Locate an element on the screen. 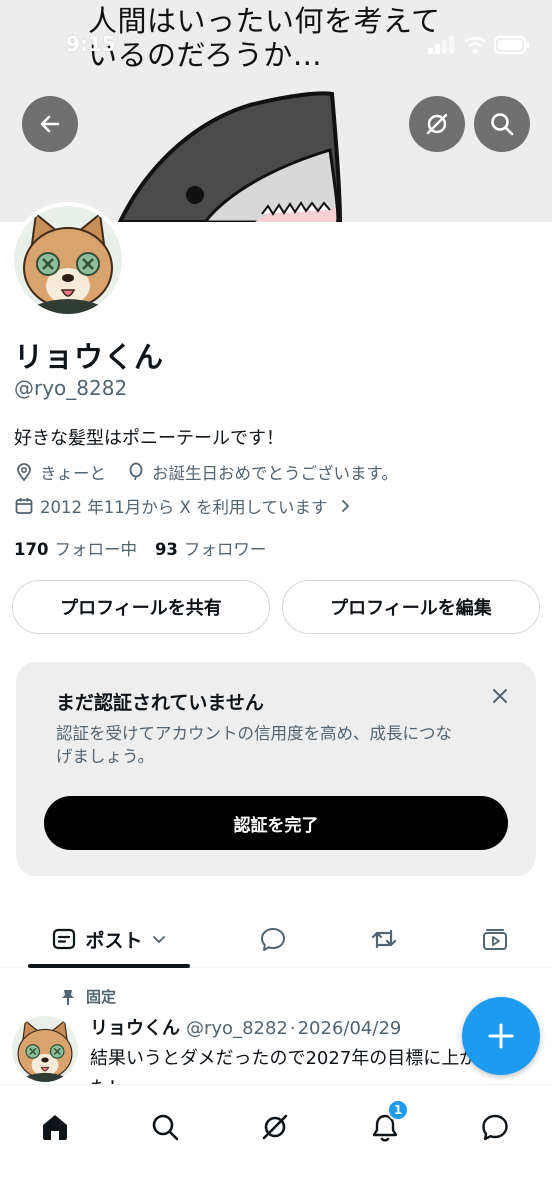 The image size is (552, 1200). tab-active-indicator is located at coordinates (109, 966).